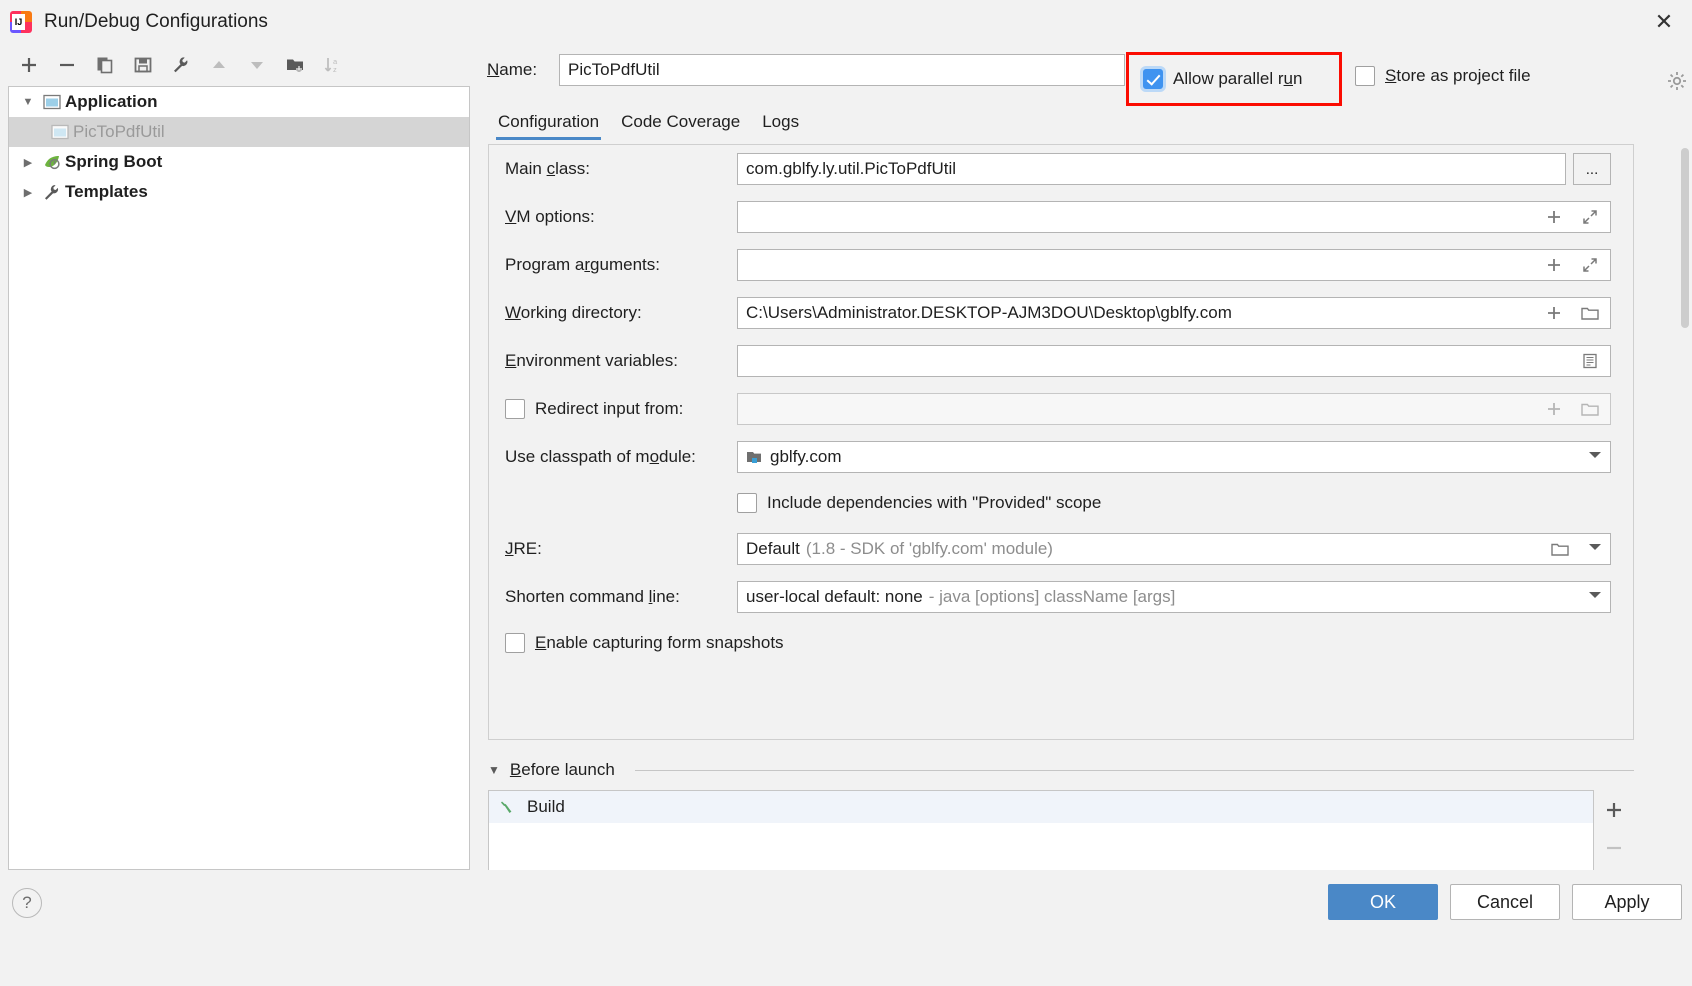 The image size is (1692, 986). Describe the element at coordinates (680, 124) in the screenshot. I see `tab-code-coverage: Code Coverage` at that location.